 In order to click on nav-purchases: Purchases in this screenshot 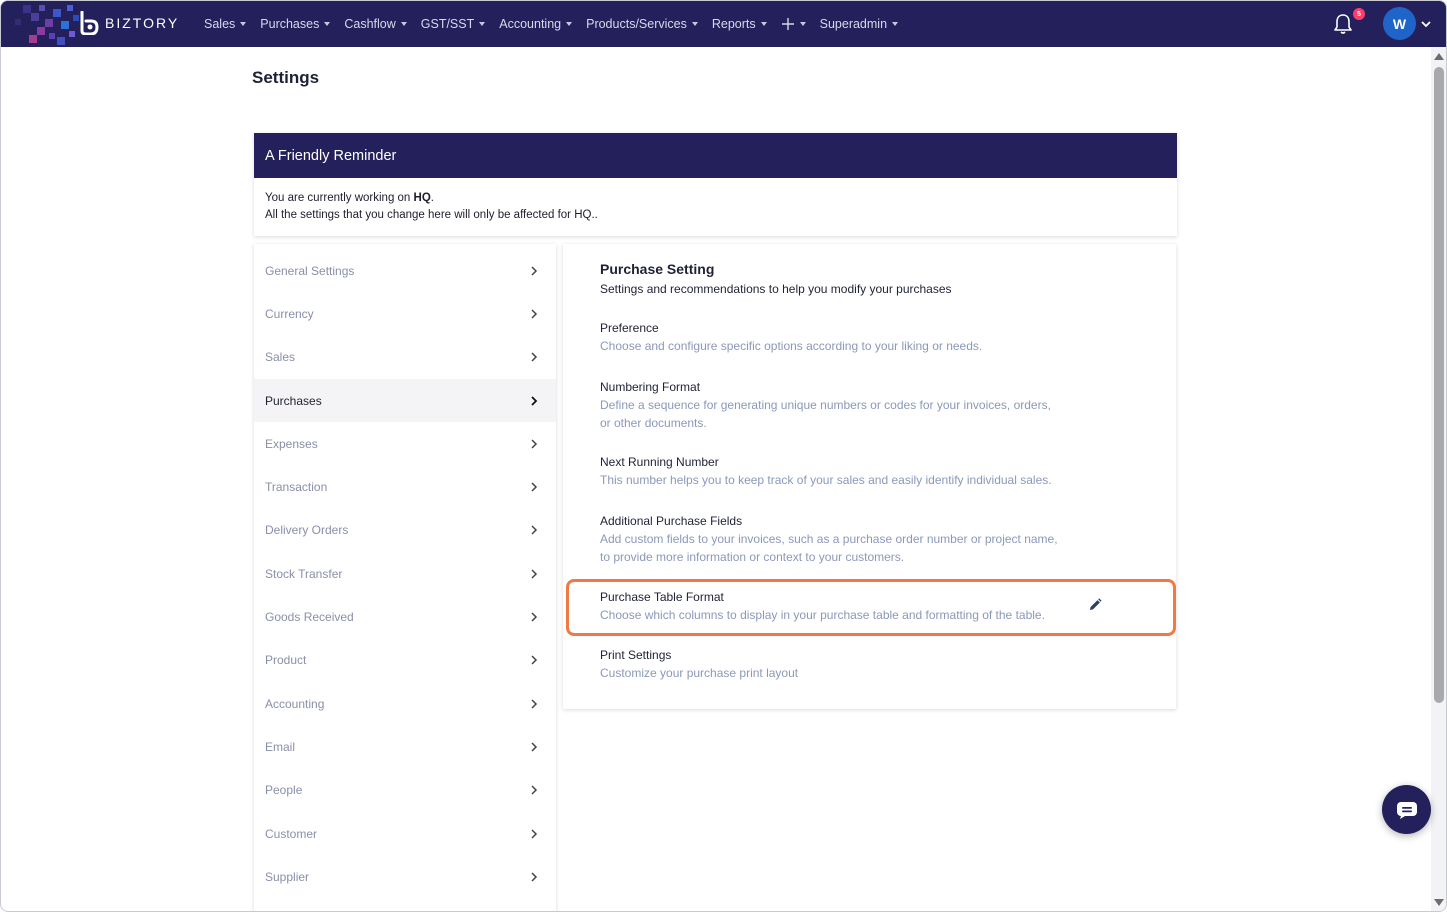, I will do `click(295, 24)`.